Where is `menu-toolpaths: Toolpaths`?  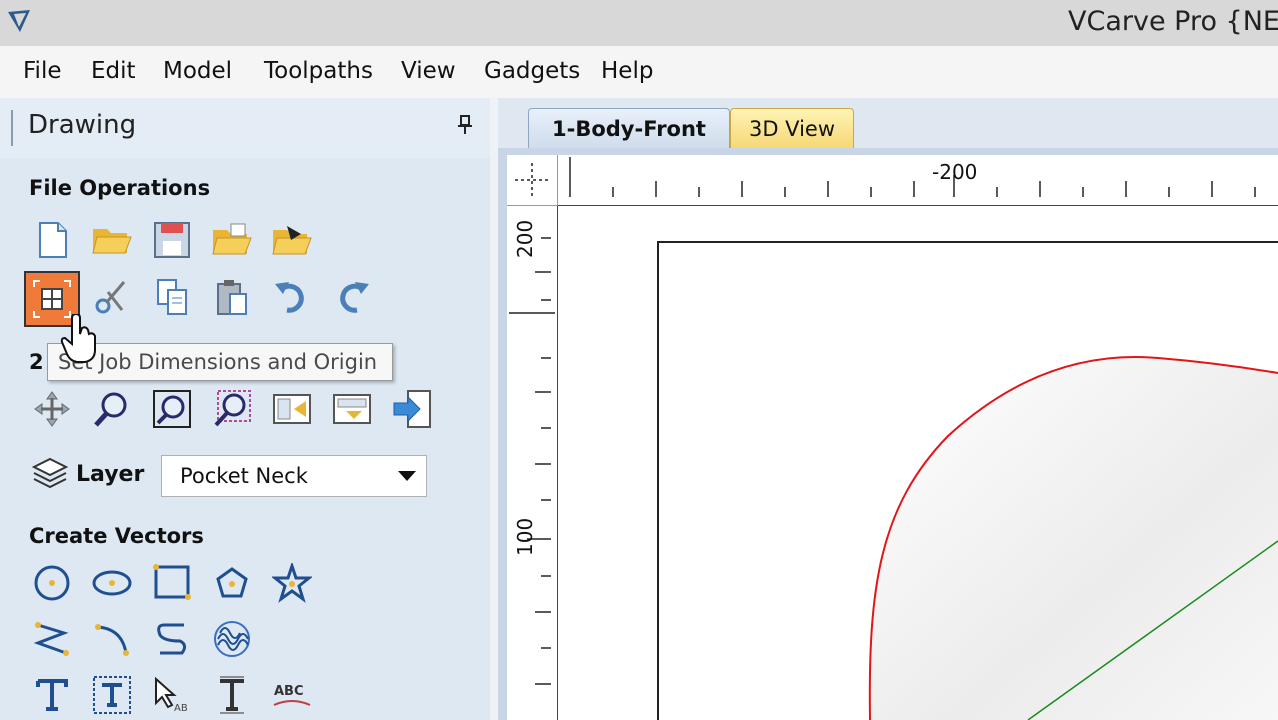 menu-toolpaths: Toolpaths is located at coordinates (318, 71).